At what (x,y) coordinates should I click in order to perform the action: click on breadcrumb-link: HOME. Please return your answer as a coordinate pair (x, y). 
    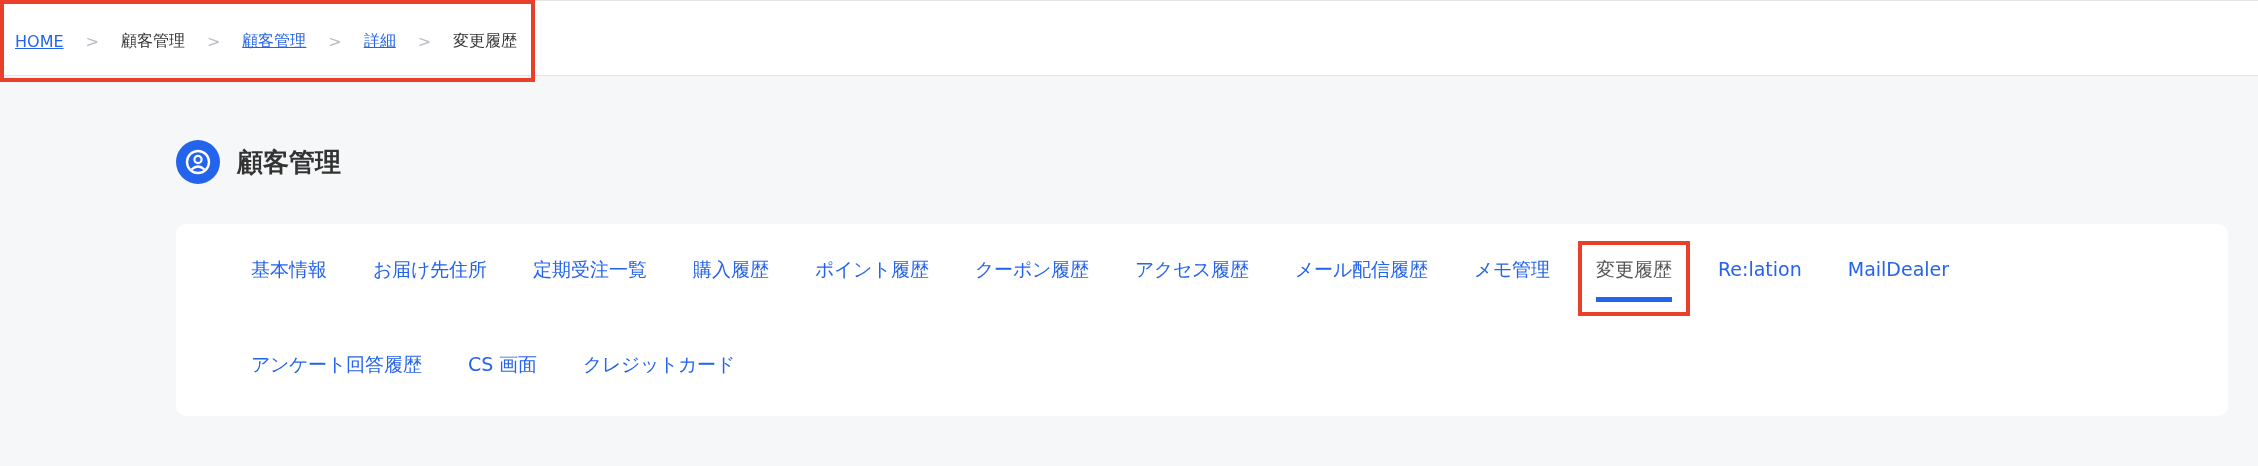
    Looking at the image, I should click on (39, 41).